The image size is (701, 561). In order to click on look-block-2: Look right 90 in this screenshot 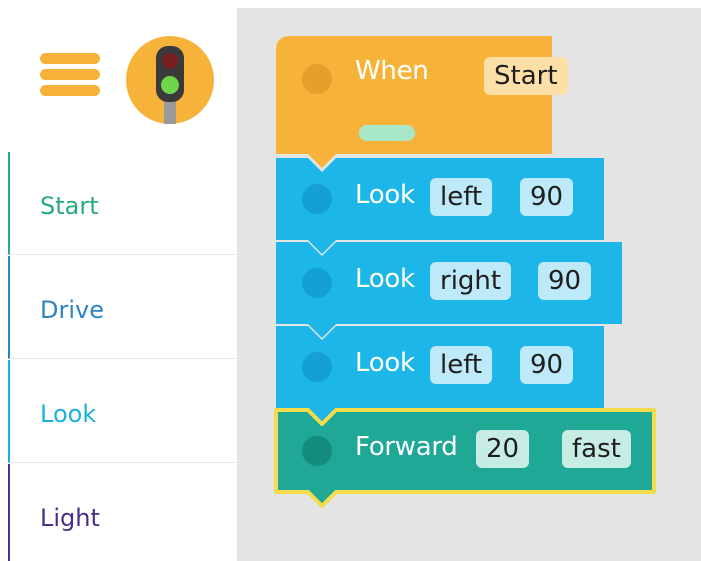, I will do `click(449, 290)`.